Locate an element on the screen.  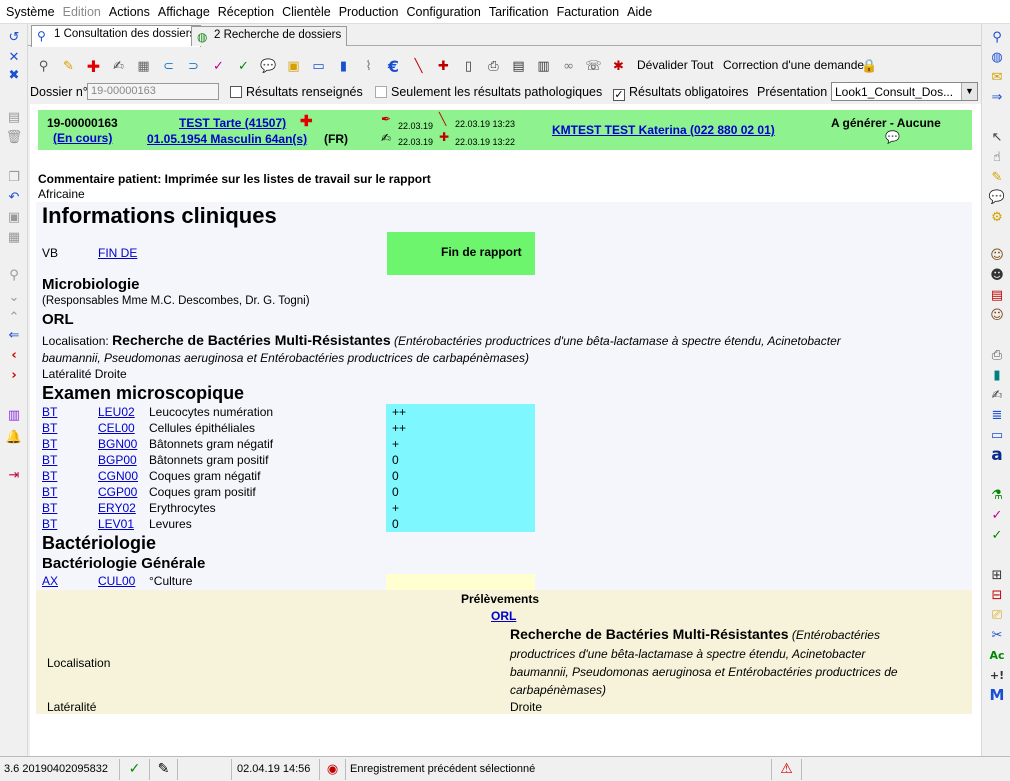
menu-production: Production is located at coordinates (369, 12).